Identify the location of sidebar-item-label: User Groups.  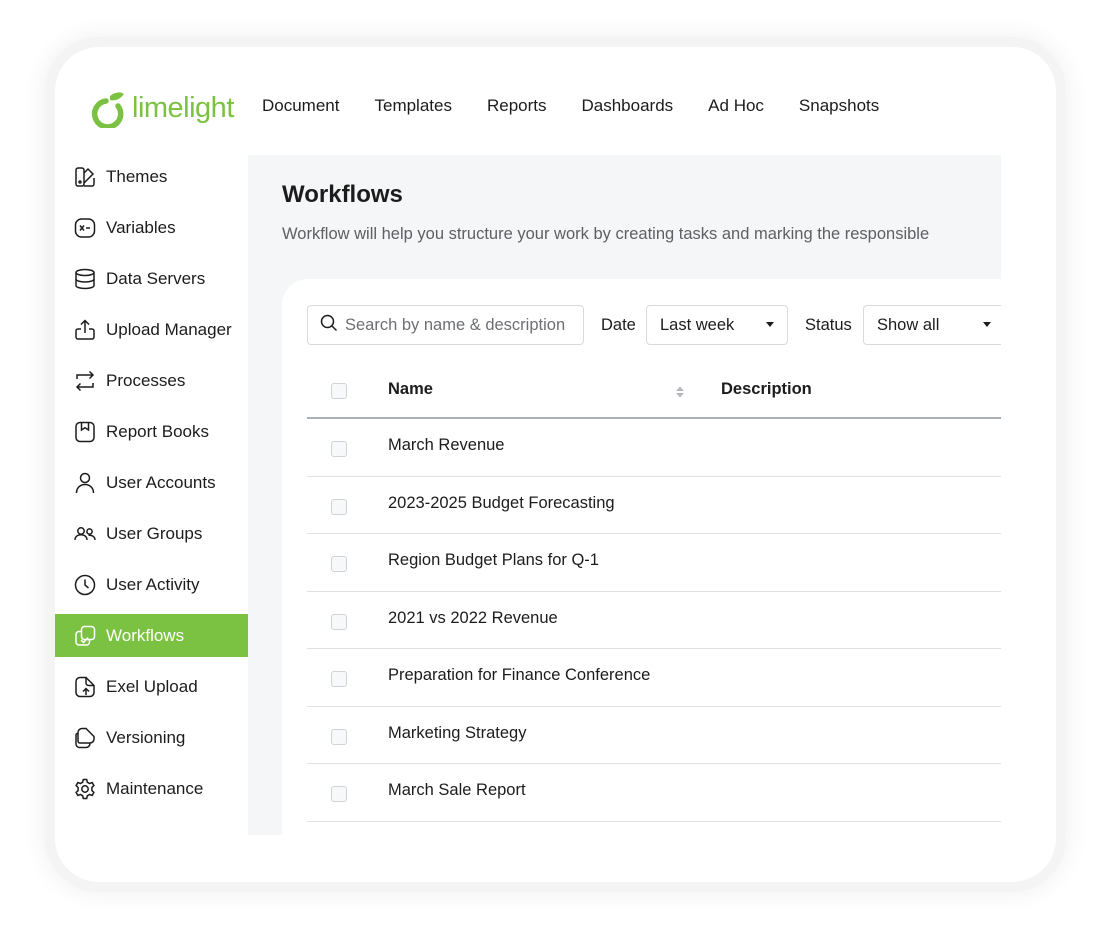
(154, 533).